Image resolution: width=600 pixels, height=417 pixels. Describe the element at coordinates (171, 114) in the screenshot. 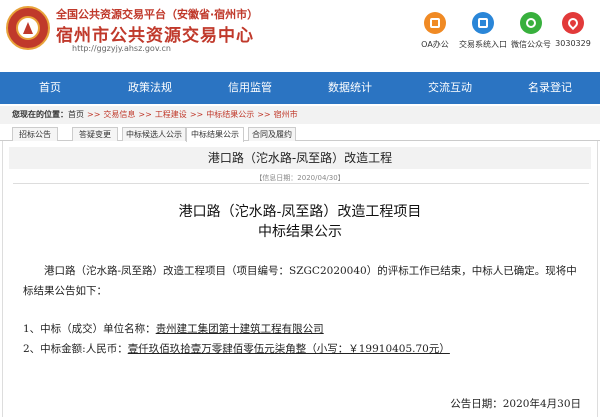

I see `breadcrumb-construction: 工程建设` at that location.